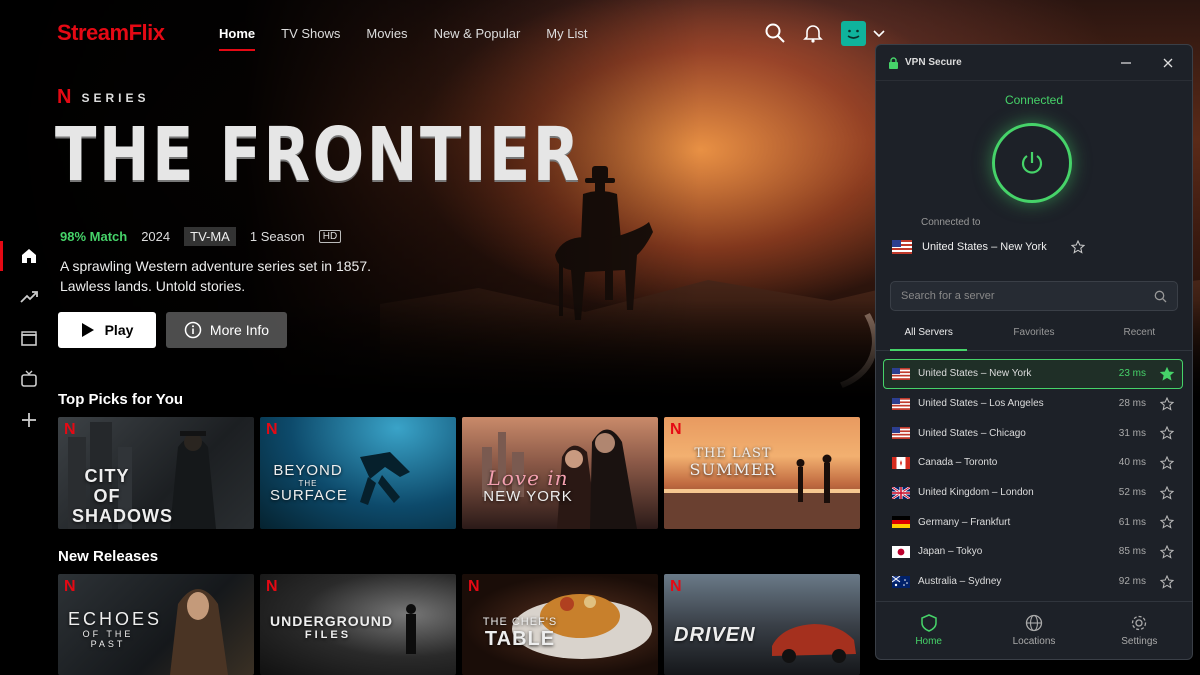  I want to click on tile-the-last-summer: N THE LAST SUMMER, so click(762, 473).